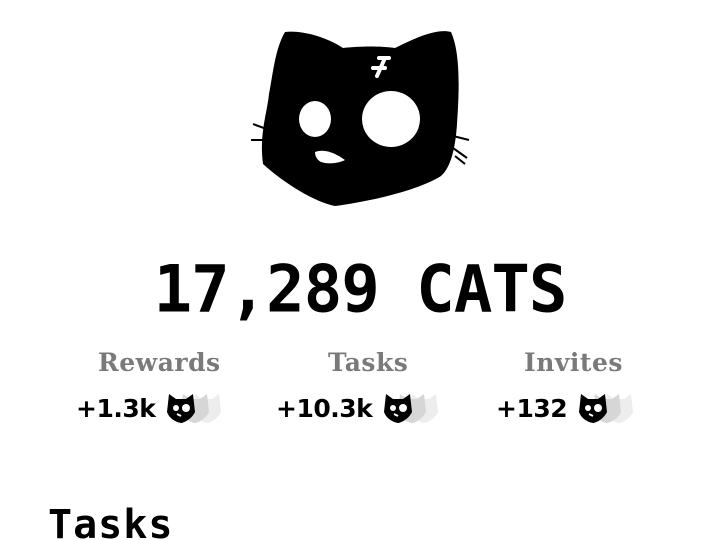 This screenshot has width=720, height=540. Describe the element at coordinates (159, 362) in the screenshot. I see `stat-label: Rewards` at that location.